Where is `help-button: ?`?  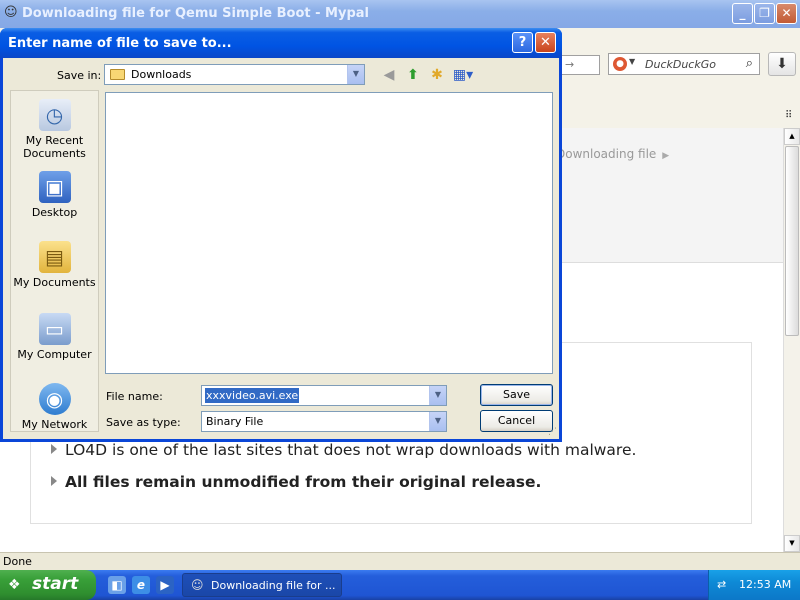 help-button: ? is located at coordinates (522, 42).